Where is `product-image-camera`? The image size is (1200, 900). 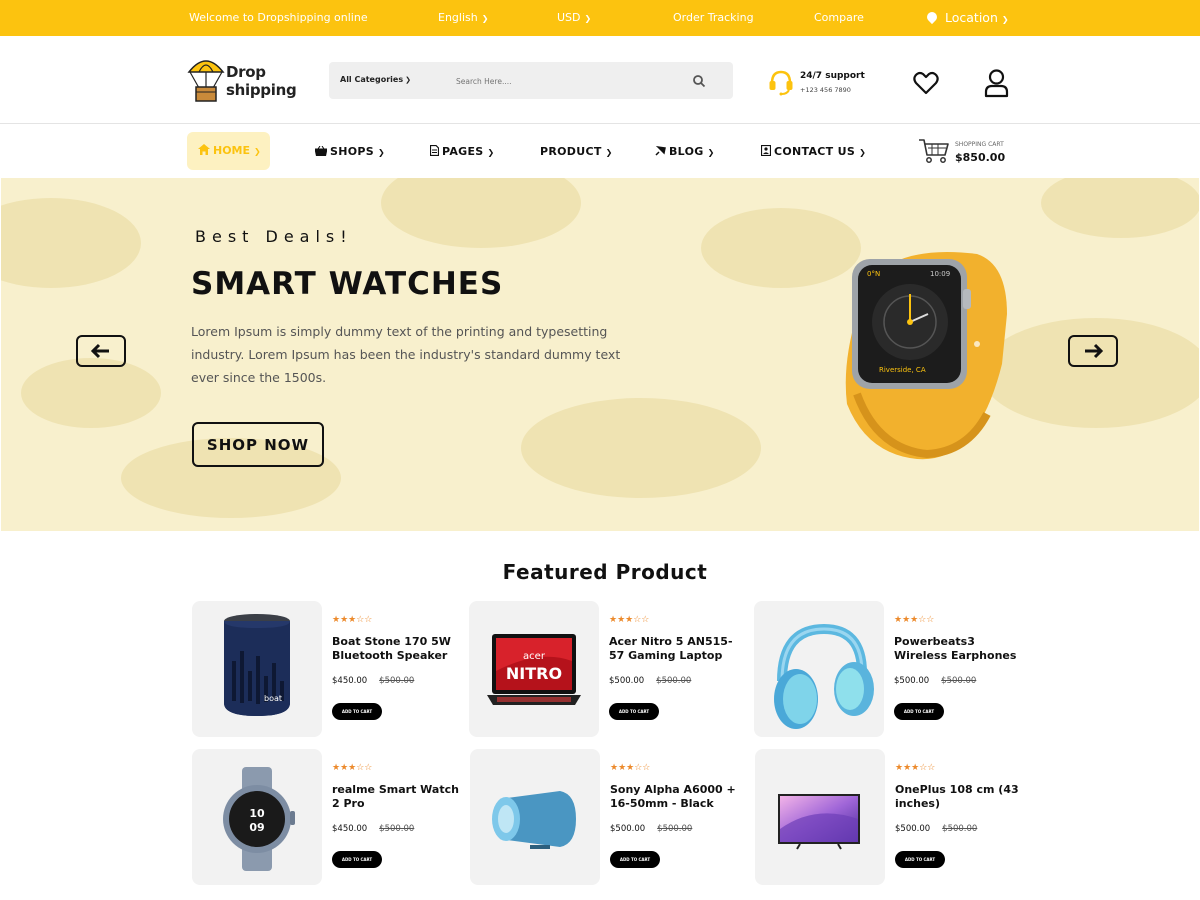
product-image-camera is located at coordinates (535, 817).